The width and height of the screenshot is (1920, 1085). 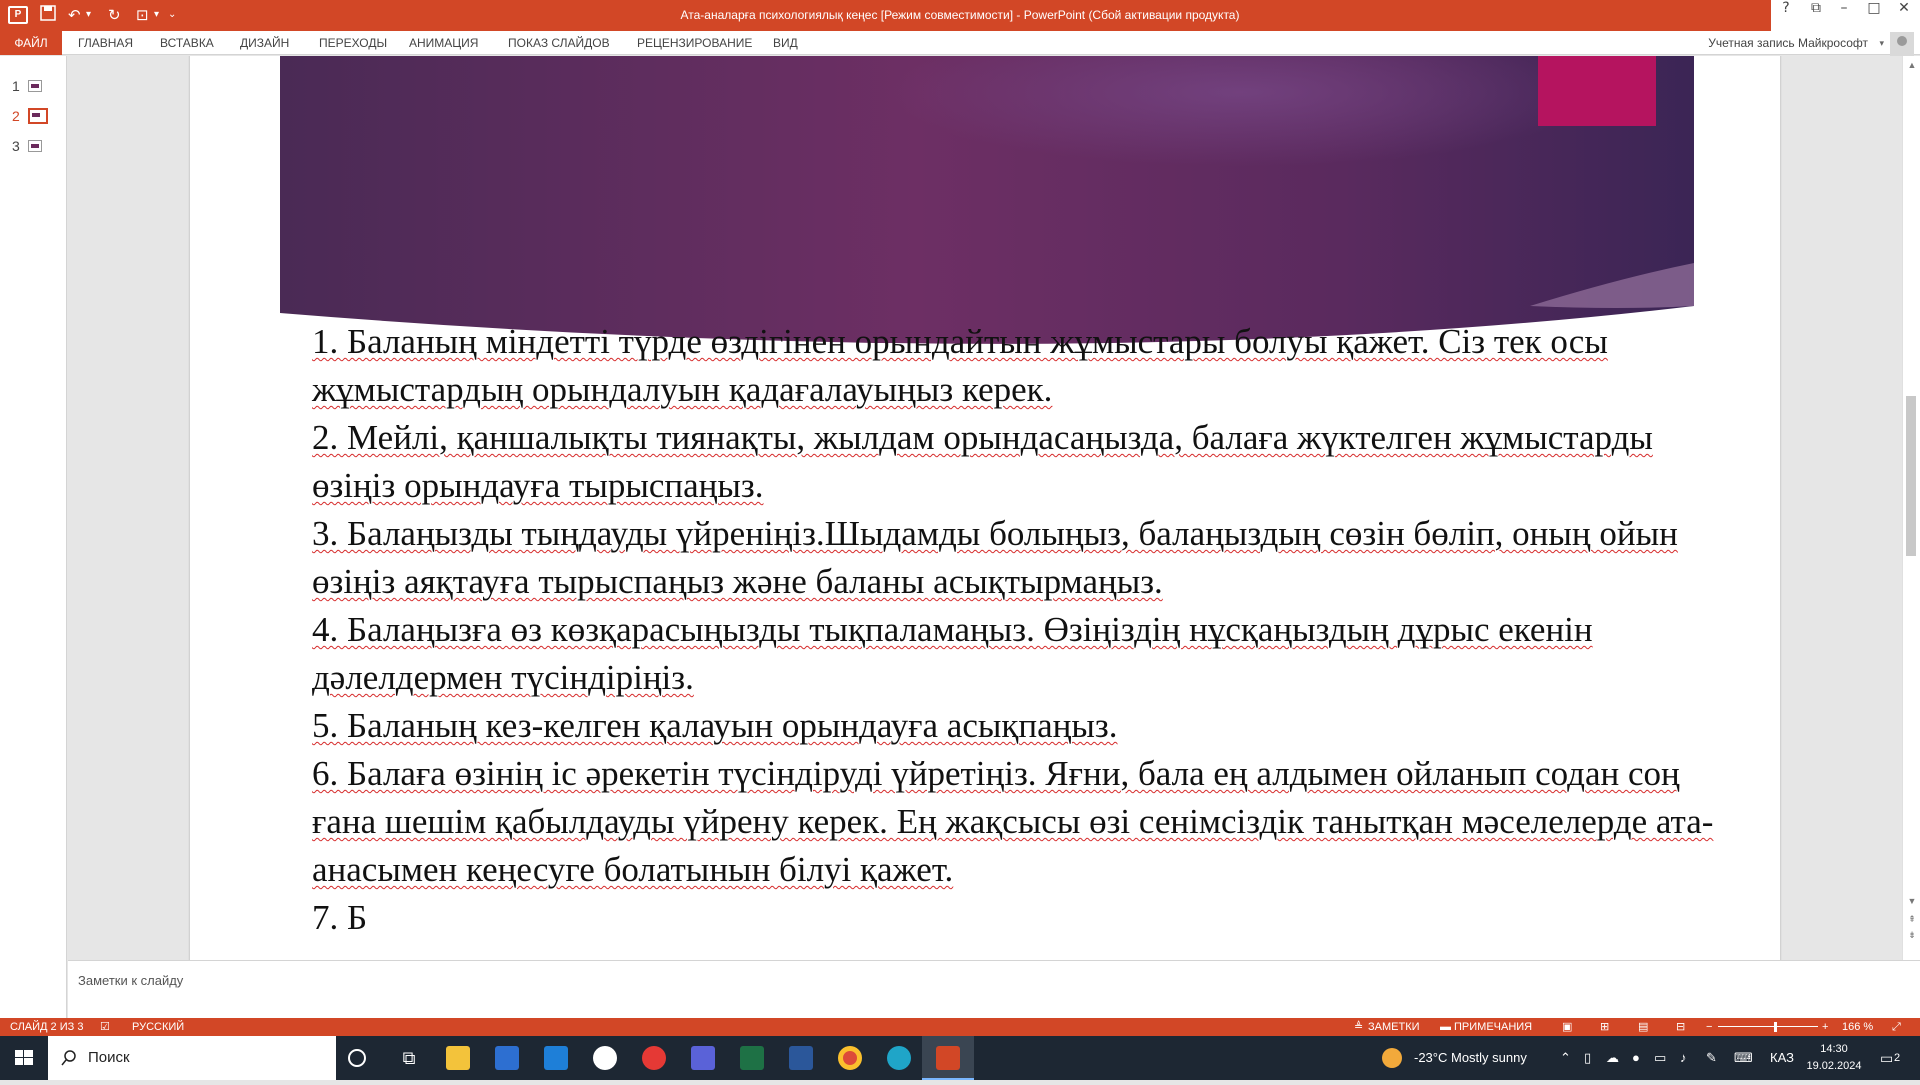 I want to click on account-dropdown-icon: ▾, so click(x=1881, y=43).